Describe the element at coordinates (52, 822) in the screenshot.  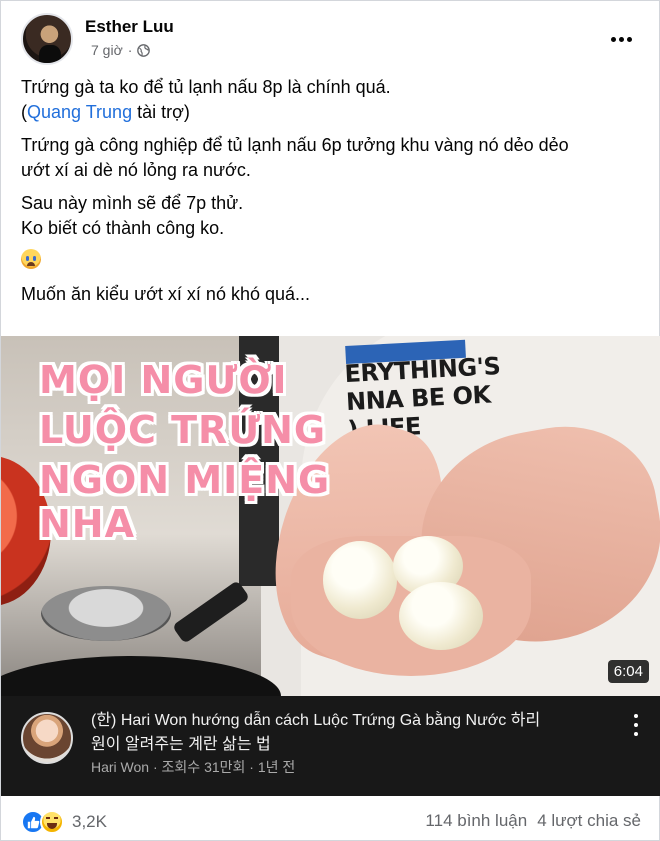
I see `haha-icon` at that location.